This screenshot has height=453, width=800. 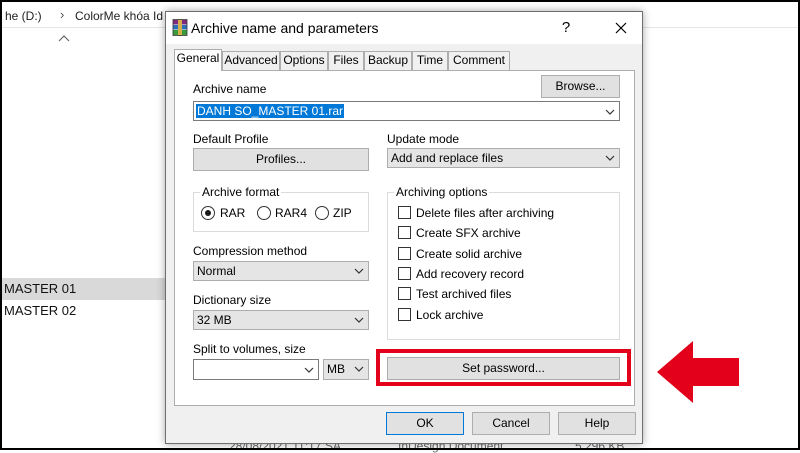 I want to click on recovery-record-label: Add recovery record, so click(x=470, y=274).